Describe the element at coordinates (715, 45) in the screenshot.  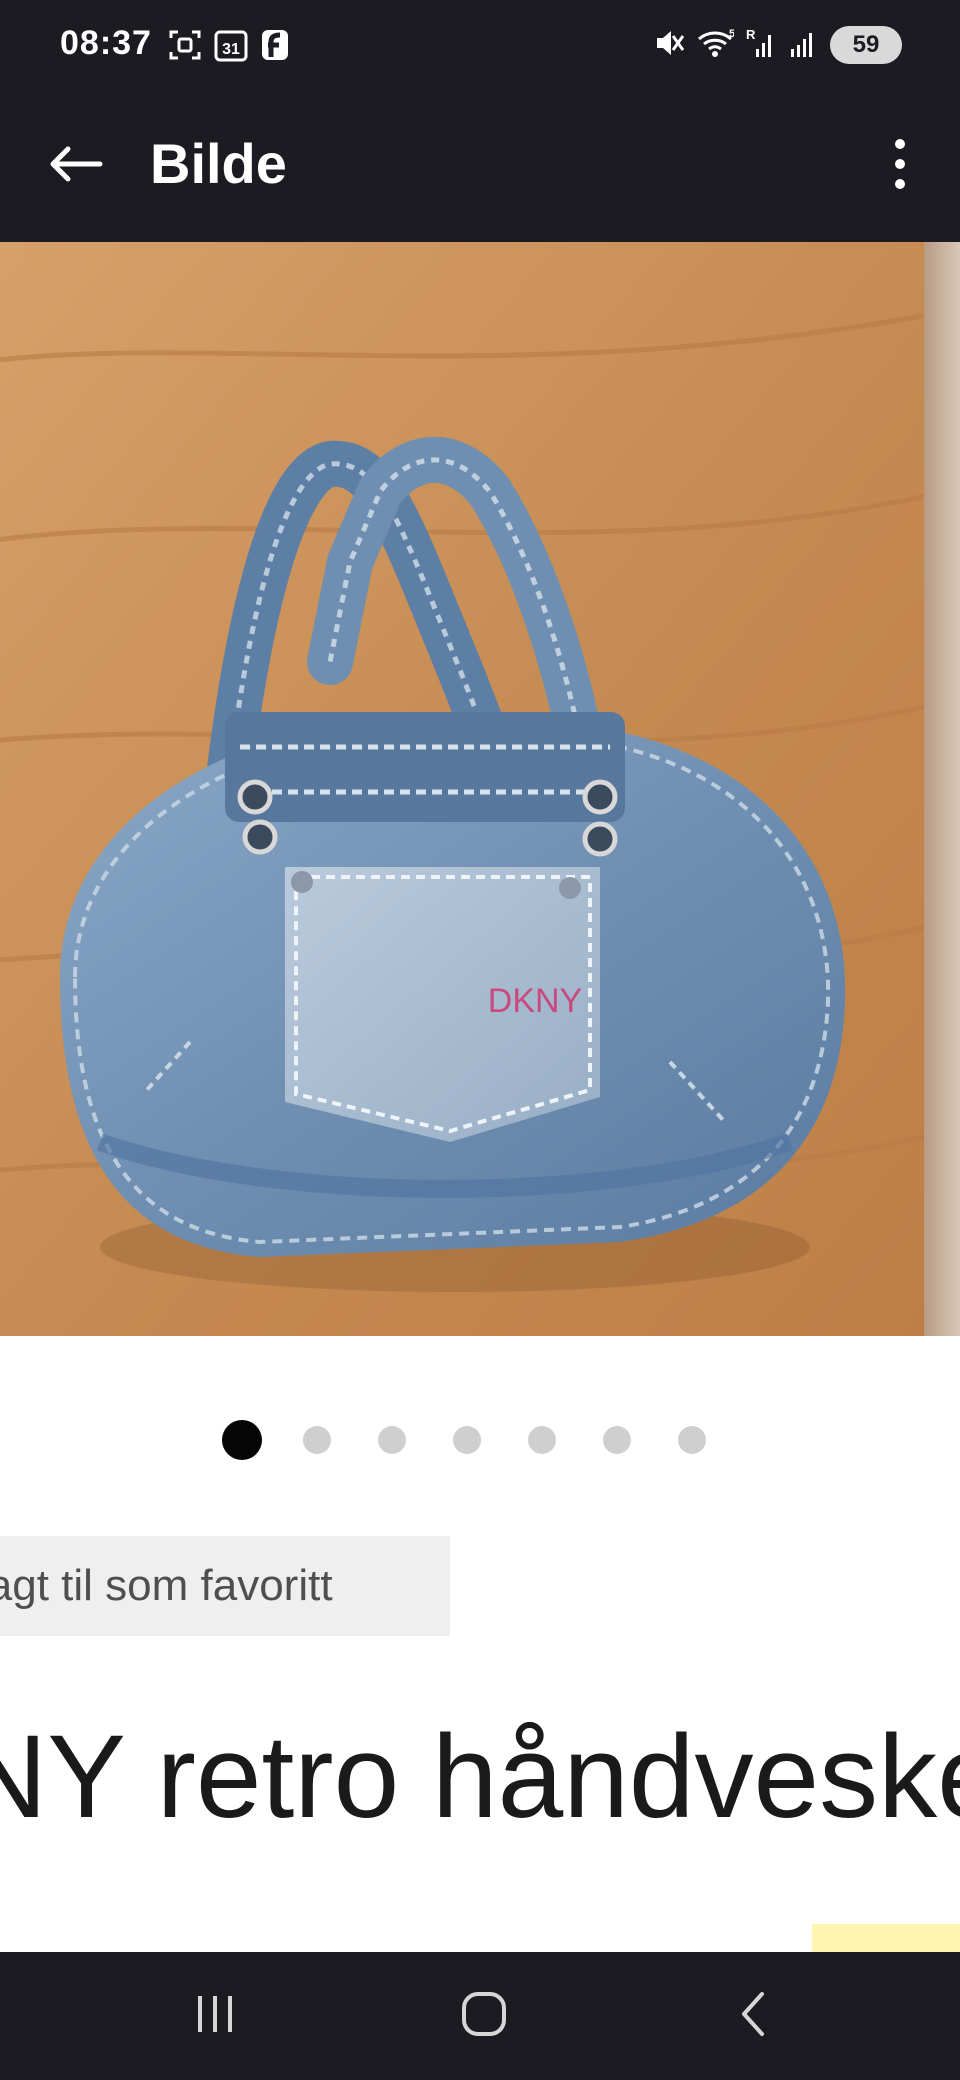
I see `wifi-icon: 5` at that location.